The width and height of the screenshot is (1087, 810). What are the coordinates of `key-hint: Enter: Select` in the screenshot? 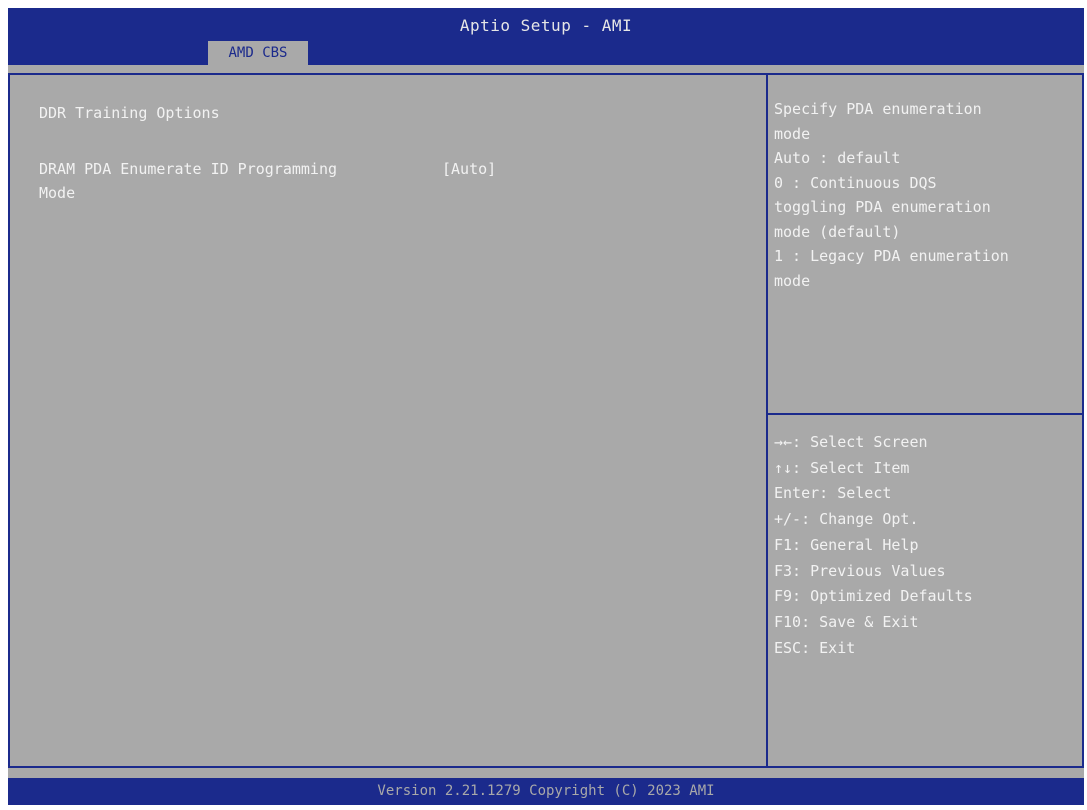 It's located at (833, 493).